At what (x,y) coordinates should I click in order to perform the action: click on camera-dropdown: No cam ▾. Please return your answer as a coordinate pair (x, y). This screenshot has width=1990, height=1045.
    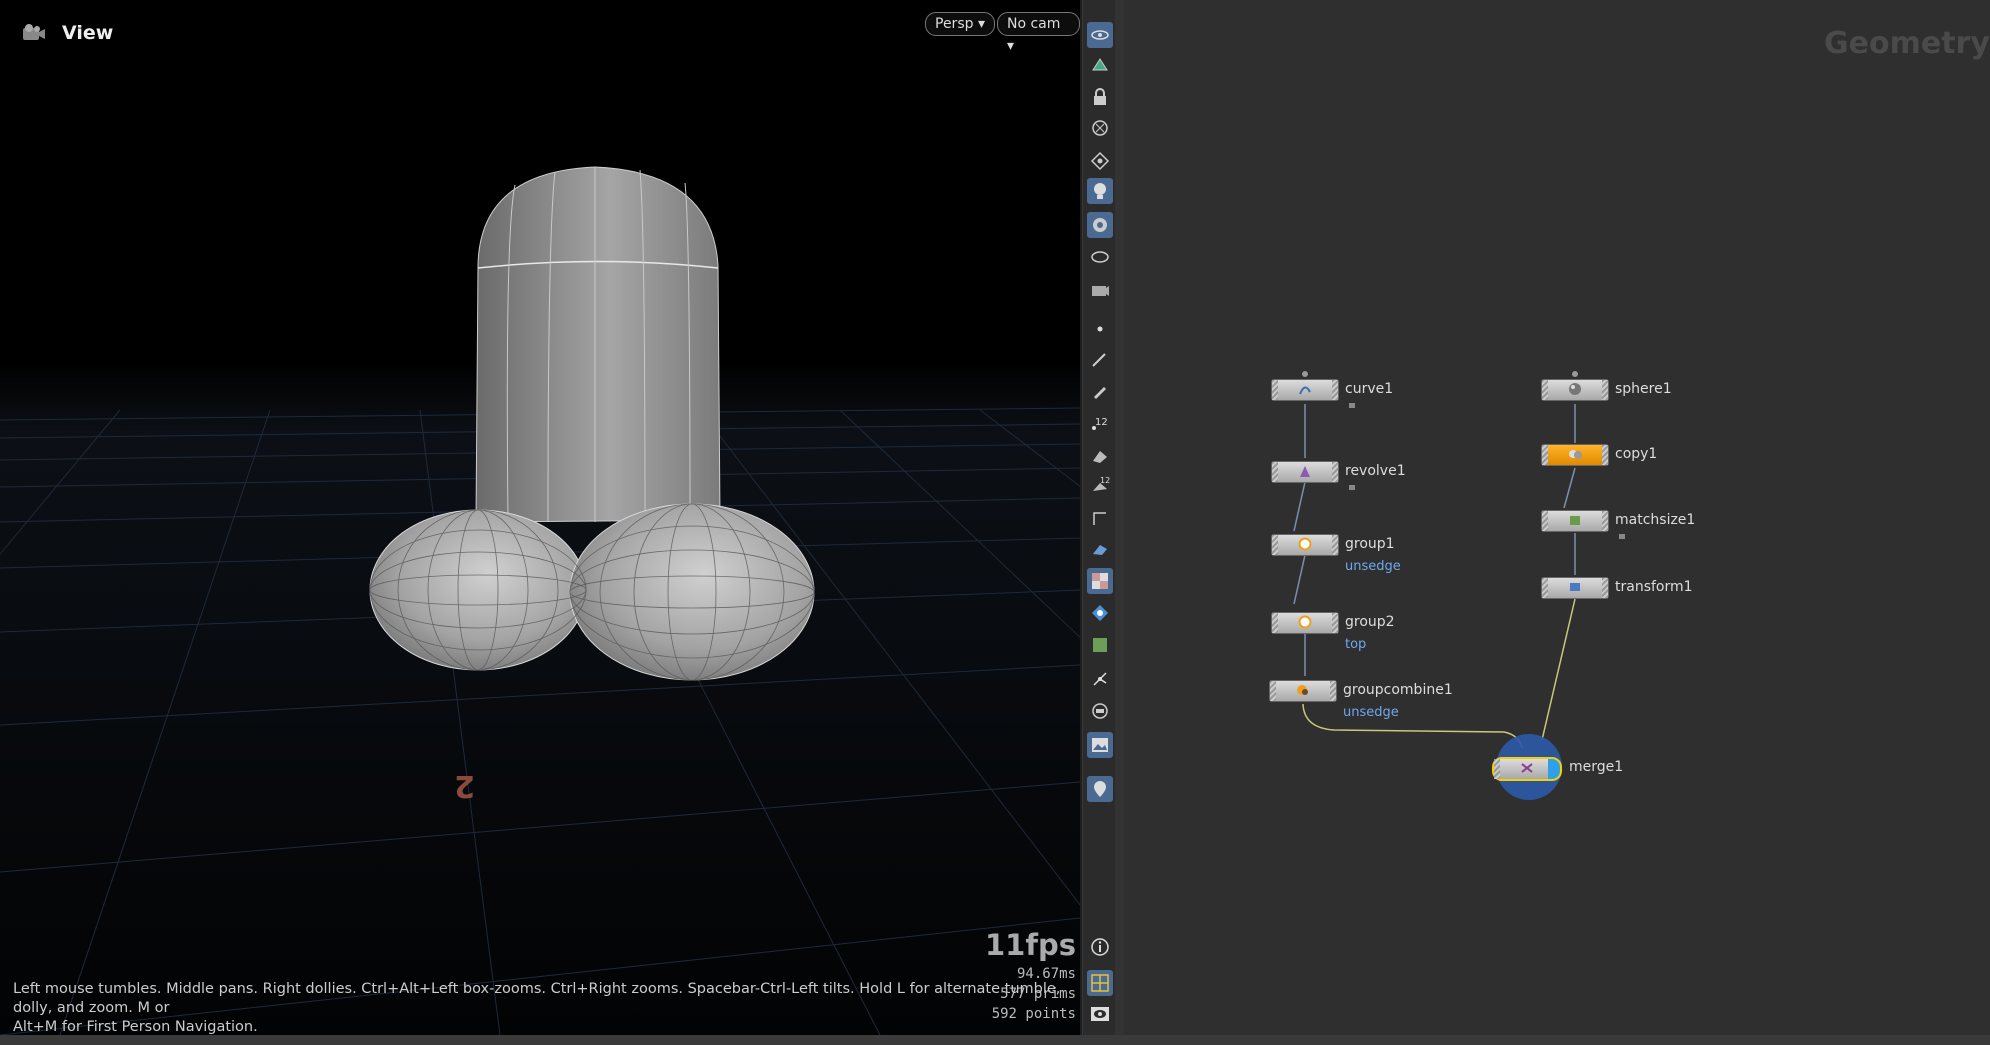
    Looking at the image, I should click on (1038, 33).